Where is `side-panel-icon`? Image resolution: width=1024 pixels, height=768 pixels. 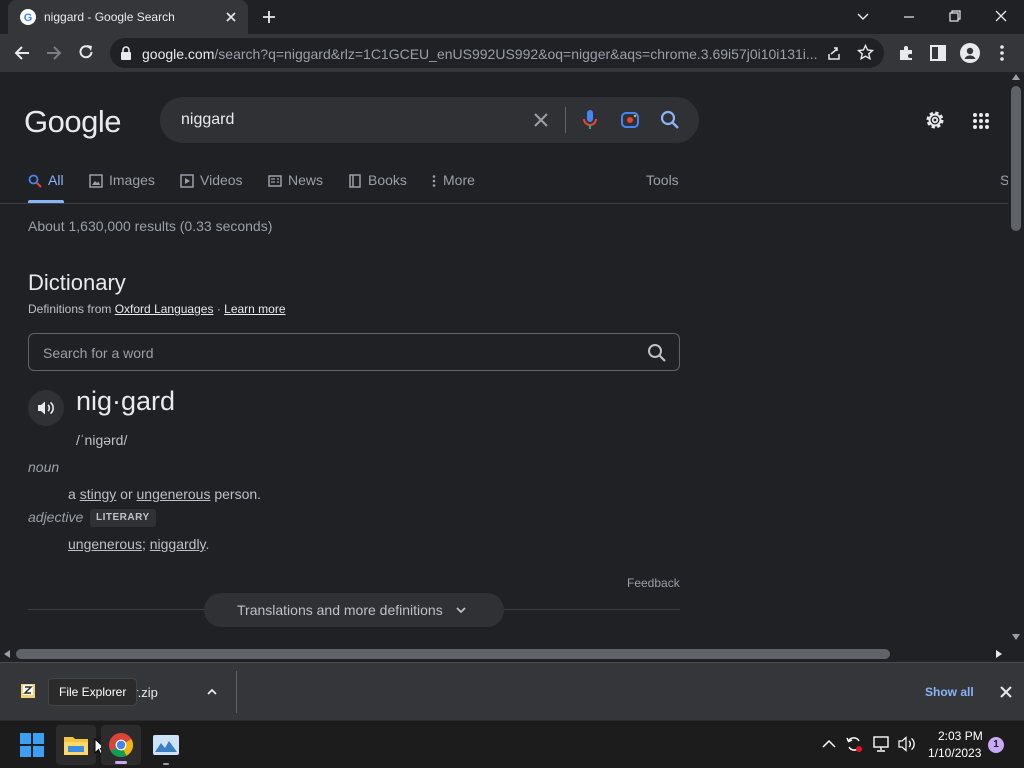 side-panel-icon is located at coordinates (938, 53).